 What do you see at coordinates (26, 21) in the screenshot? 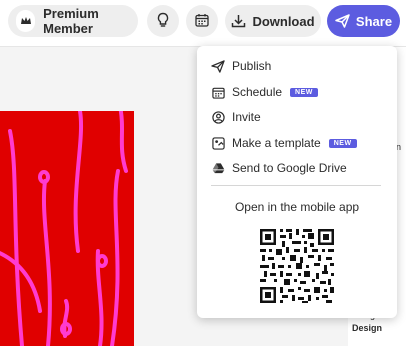
I see `crown-icon` at bounding box center [26, 21].